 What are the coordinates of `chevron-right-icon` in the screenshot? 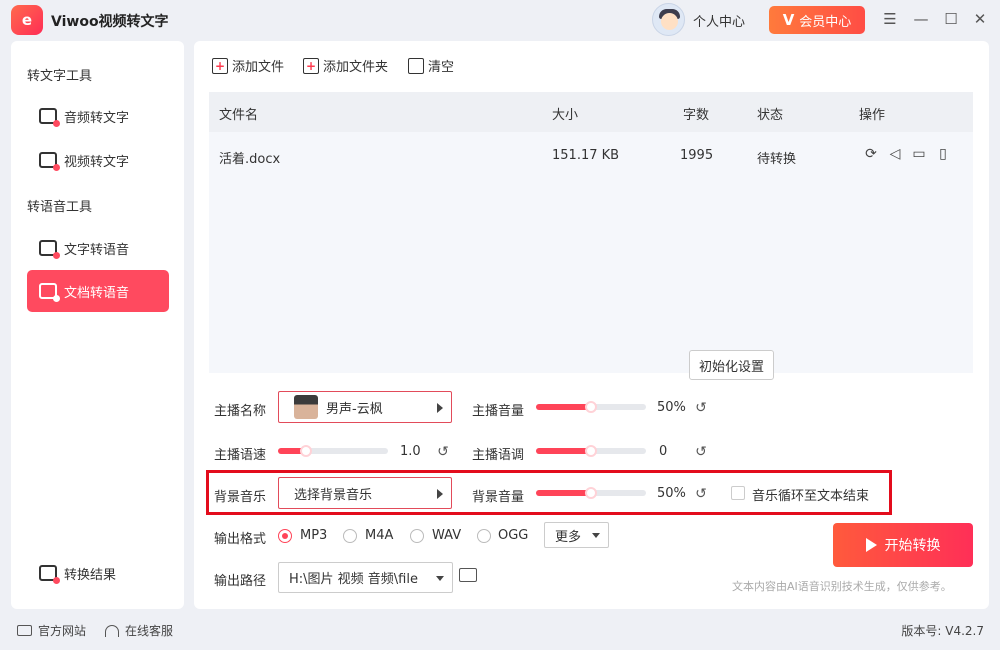 It's located at (440, 408).